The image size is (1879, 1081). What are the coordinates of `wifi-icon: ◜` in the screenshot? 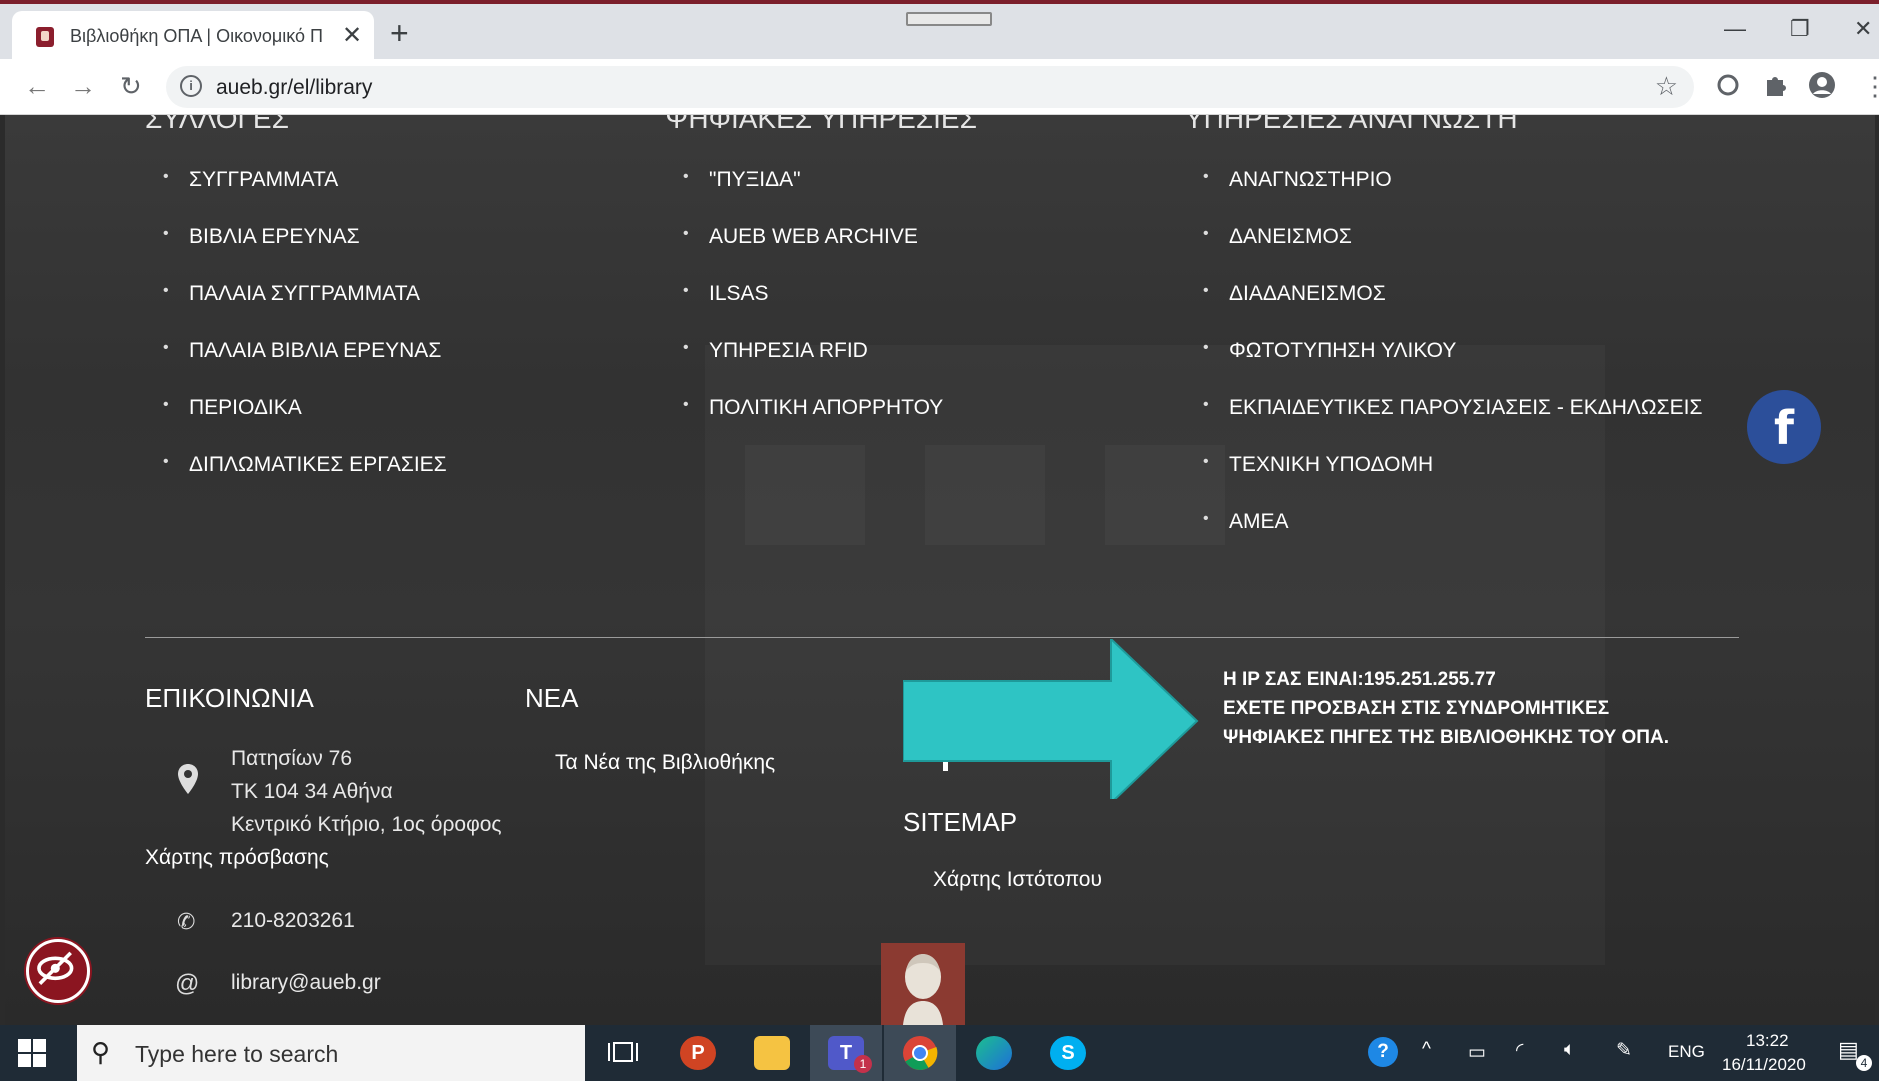 It's located at (1519, 1050).